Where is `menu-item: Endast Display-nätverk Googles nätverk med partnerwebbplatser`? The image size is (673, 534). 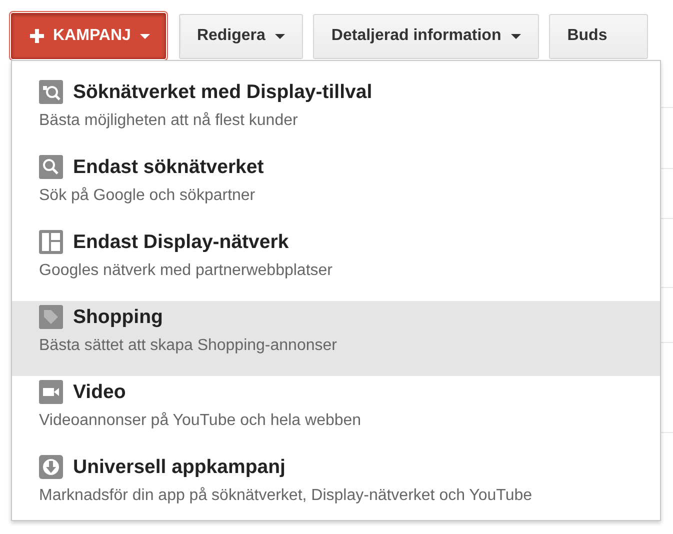 menu-item: Endast Display-nätverk Googles nätverk med partnerwebbplatser is located at coordinates (336, 263).